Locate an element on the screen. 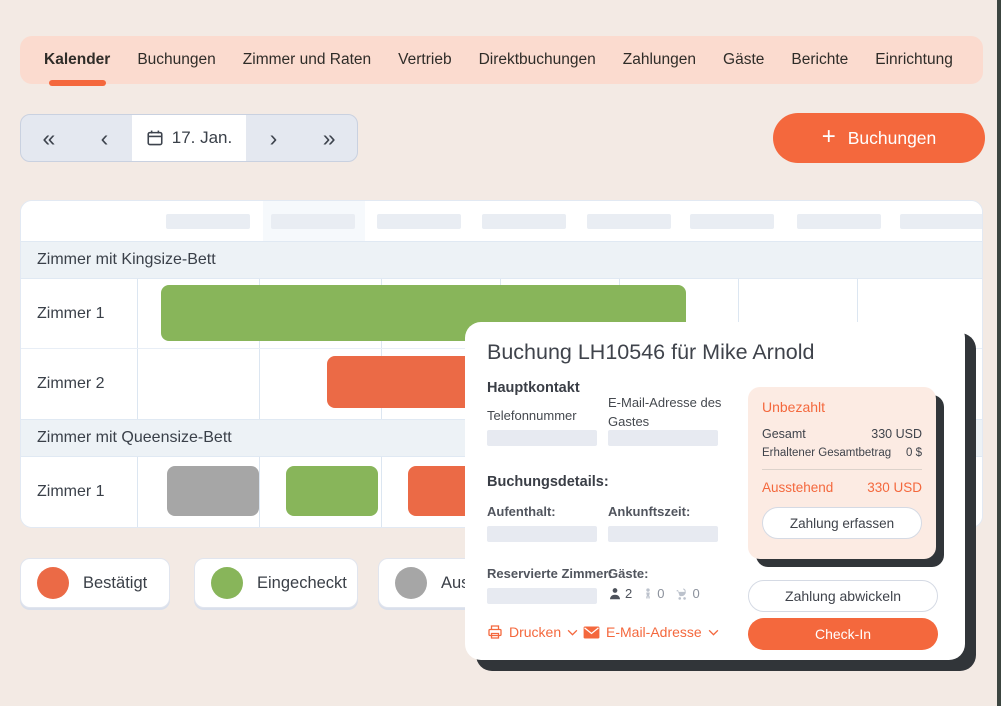  jump-last-button: » is located at coordinates (329, 138).